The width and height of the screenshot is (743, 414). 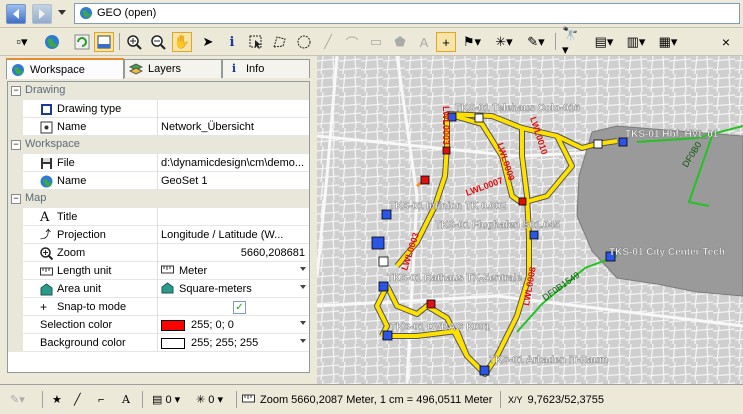 I want to click on tab-info: i Info, so click(x=266, y=68).